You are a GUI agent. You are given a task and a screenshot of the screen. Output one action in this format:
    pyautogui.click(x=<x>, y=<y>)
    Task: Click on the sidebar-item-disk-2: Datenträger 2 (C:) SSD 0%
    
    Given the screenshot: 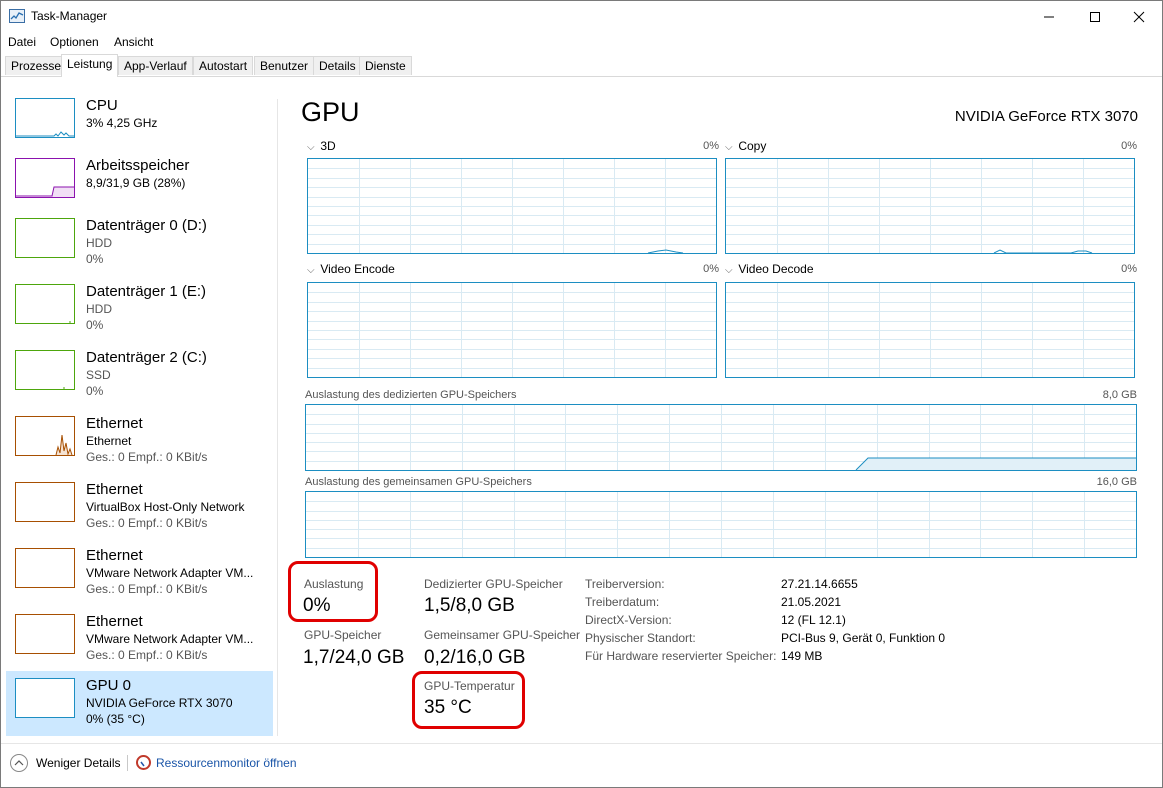 What is the action you would take?
    pyautogui.click(x=139, y=376)
    